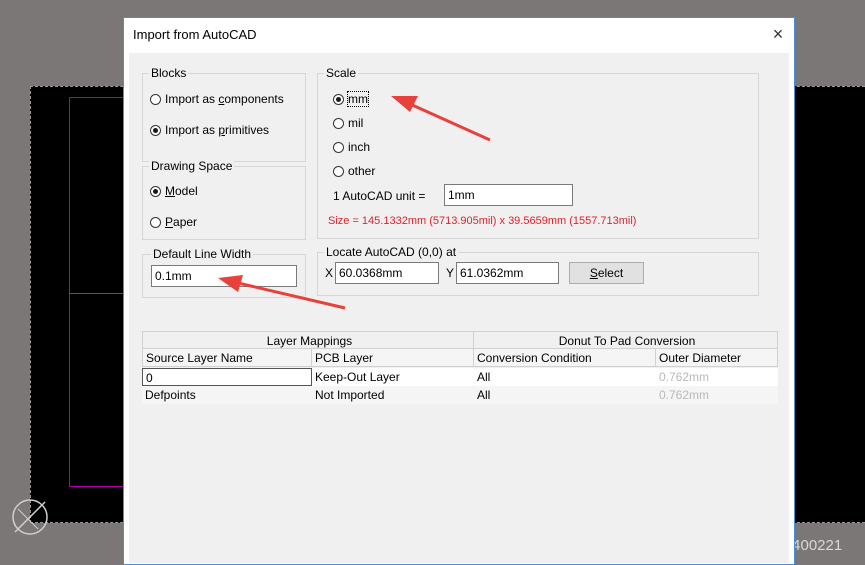 The width and height of the screenshot is (865, 565). I want to click on arrow-to-line-width-icon, so click(282, 292).